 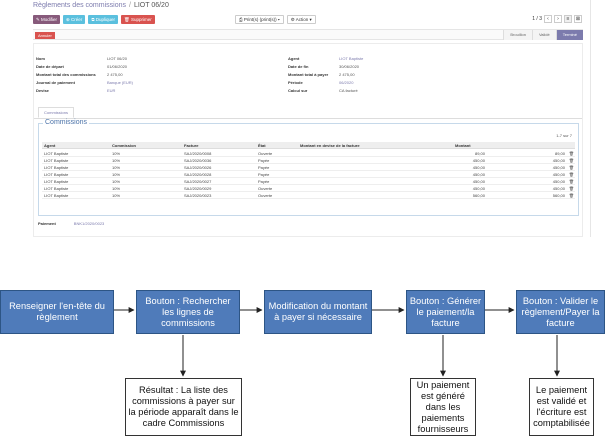 I want to click on cell-amount-currency: 560,00, so click(x=478, y=195).